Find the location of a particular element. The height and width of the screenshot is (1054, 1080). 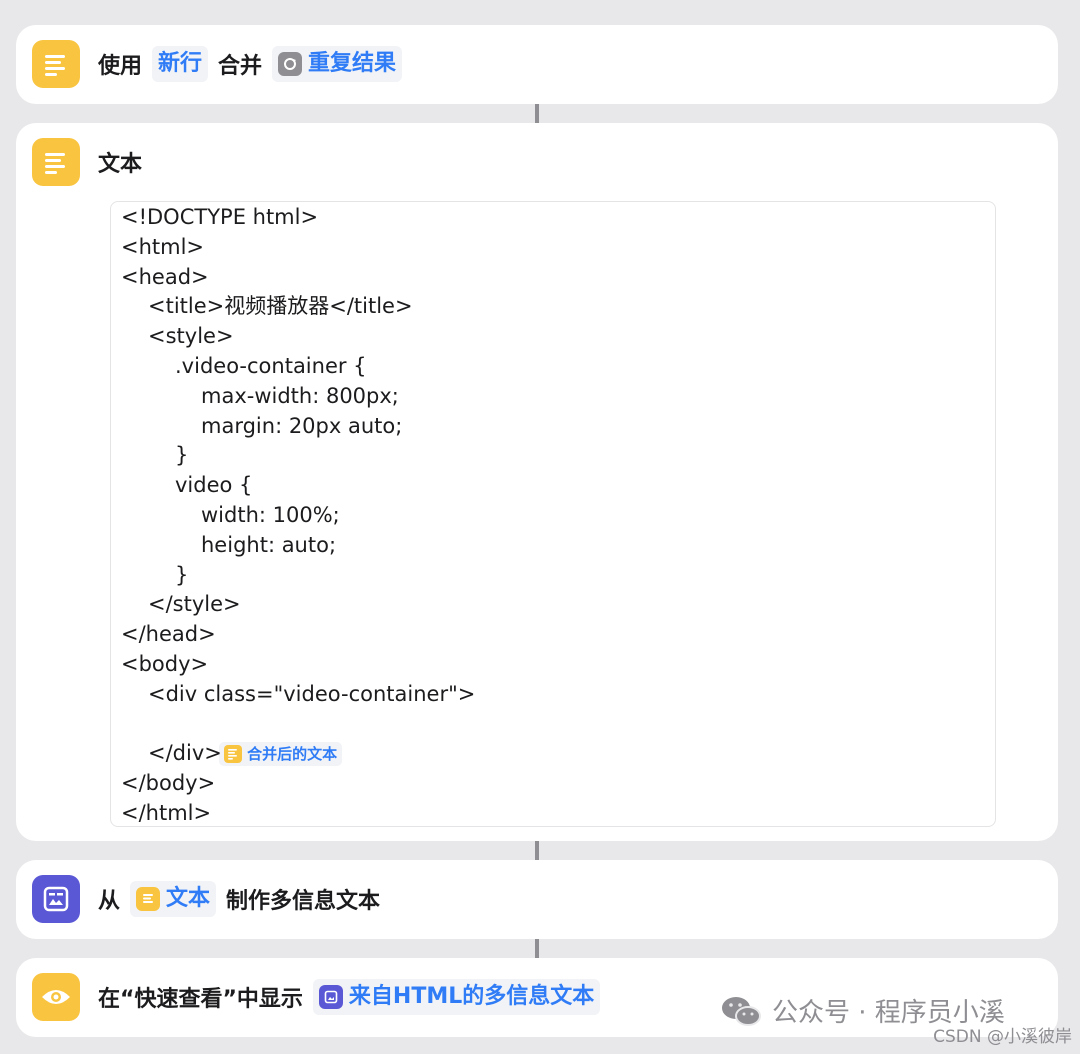

action-summary: 在“快速查看”中显示 来自HTML的多信息文本 is located at coordinates (354, 997).